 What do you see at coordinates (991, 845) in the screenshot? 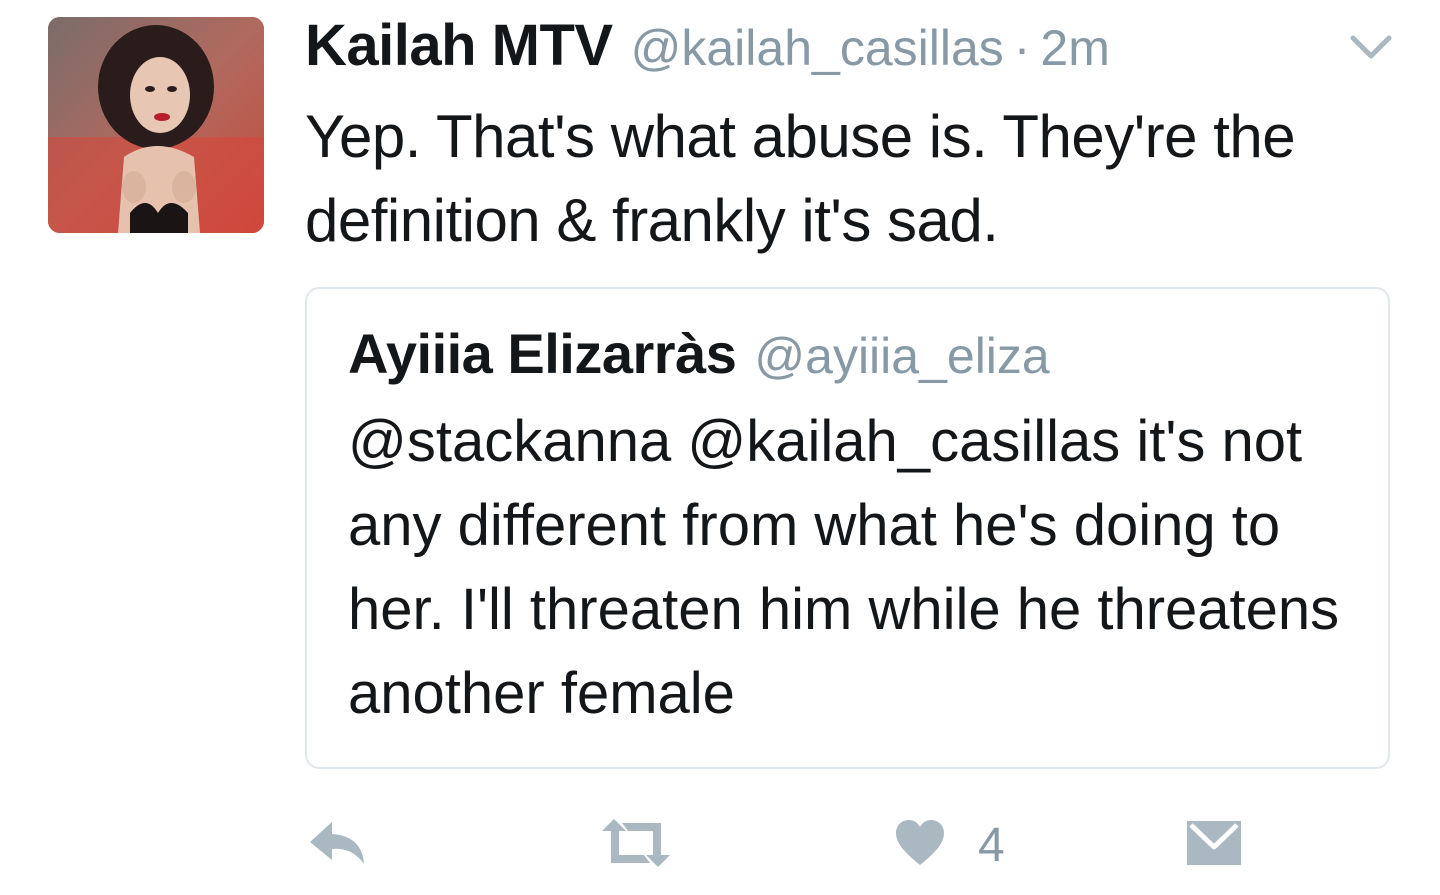
I see `like-count: 4` at bounding box center [991, 845].